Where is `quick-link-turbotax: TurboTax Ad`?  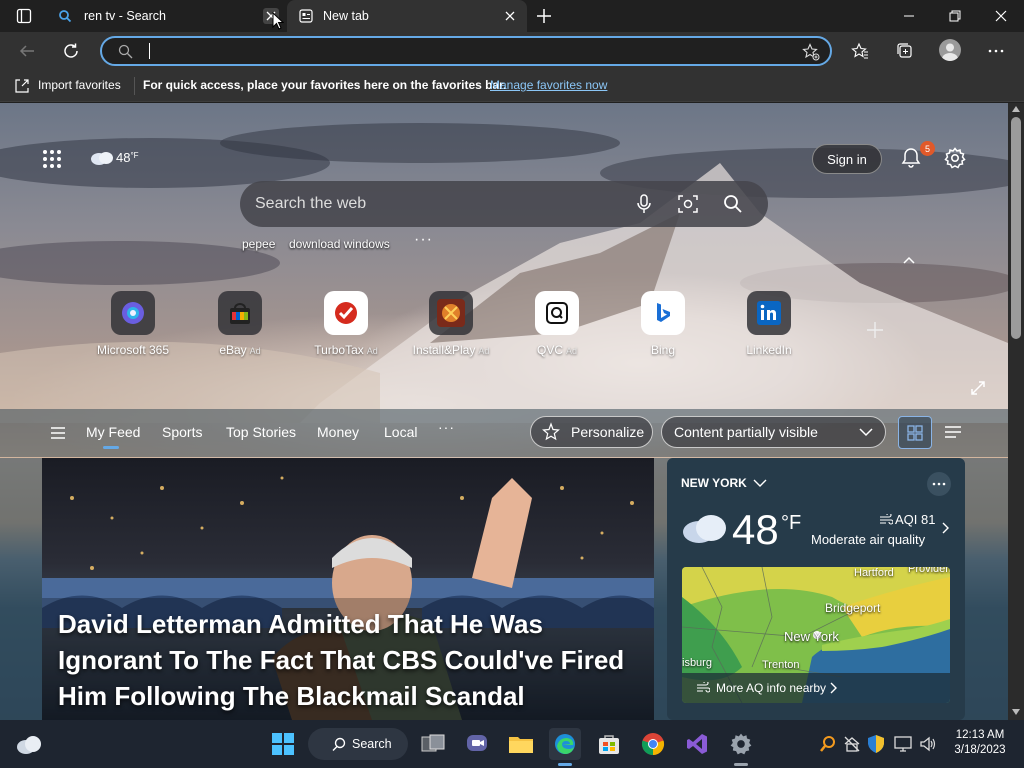
quick-link-turbotax: TurboTax Ad is located at coordinates (346, 324).